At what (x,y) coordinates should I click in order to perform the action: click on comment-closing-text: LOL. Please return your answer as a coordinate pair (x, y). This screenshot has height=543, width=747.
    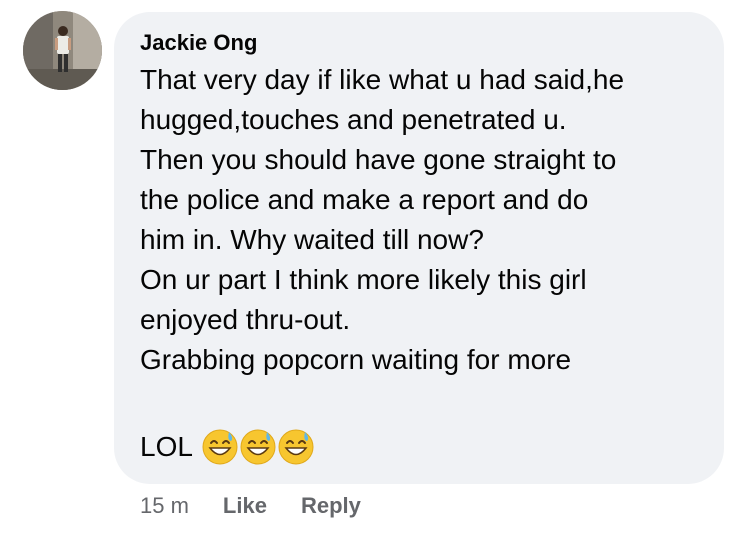
    Looking at the image, I should click on (166, 446).